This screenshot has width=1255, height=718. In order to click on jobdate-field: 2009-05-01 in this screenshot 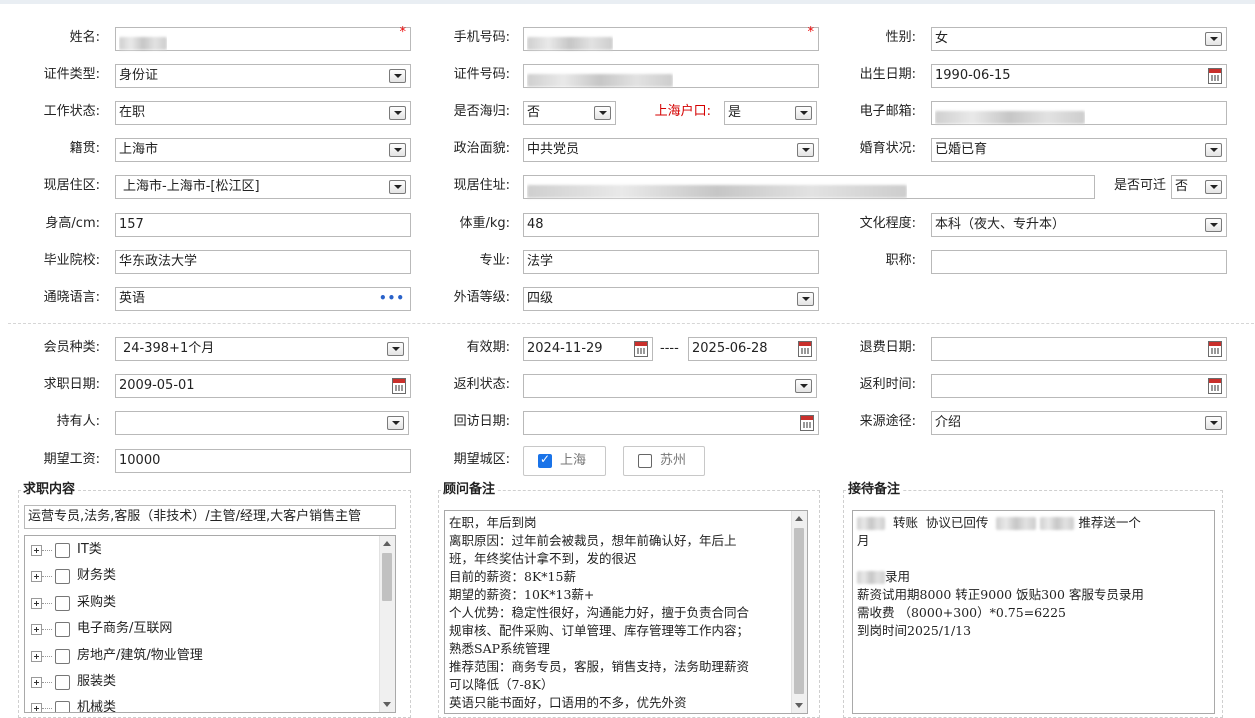, I will do `click(263, 386)`.